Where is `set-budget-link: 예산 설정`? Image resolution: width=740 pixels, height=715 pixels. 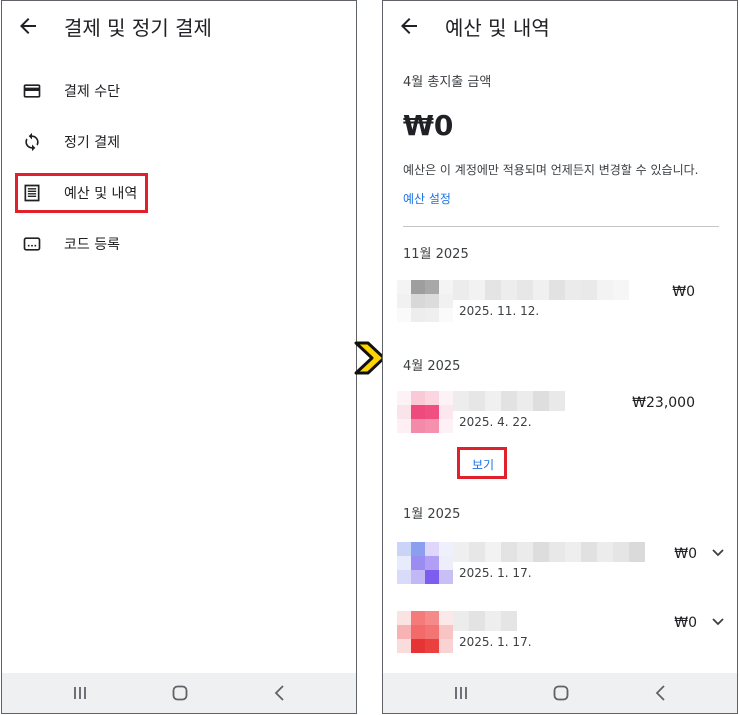 set-budget-link: 예산 설정 is located at coordinates (427, 198).